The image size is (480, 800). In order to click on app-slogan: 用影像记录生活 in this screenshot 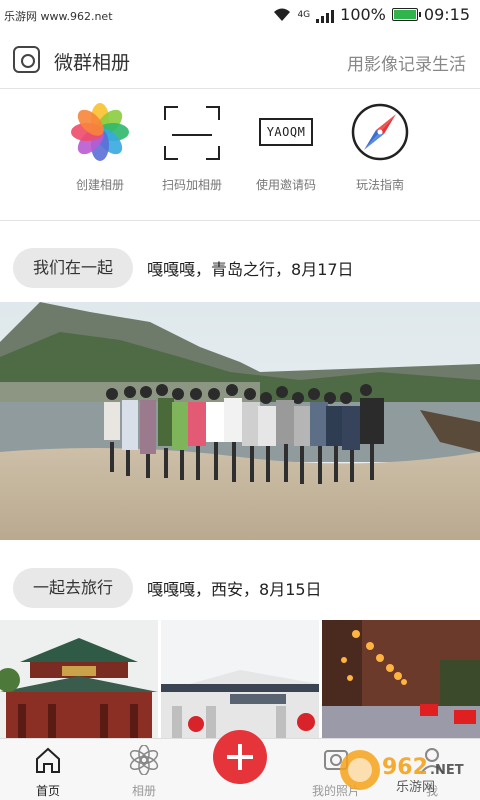, I will do `click(406, 65)`.